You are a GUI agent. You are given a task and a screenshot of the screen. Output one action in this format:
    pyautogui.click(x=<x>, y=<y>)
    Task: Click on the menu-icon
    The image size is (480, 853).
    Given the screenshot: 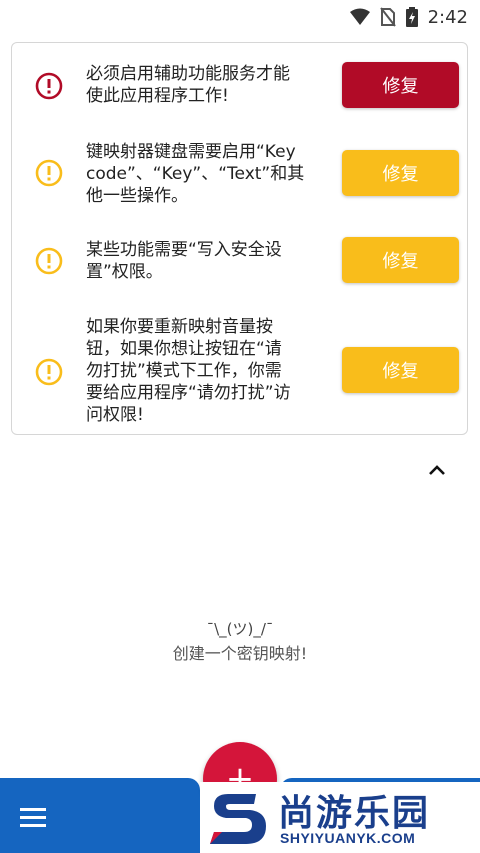 What is the action you would take?
    pyautogui.click(x=33, y=809)
    